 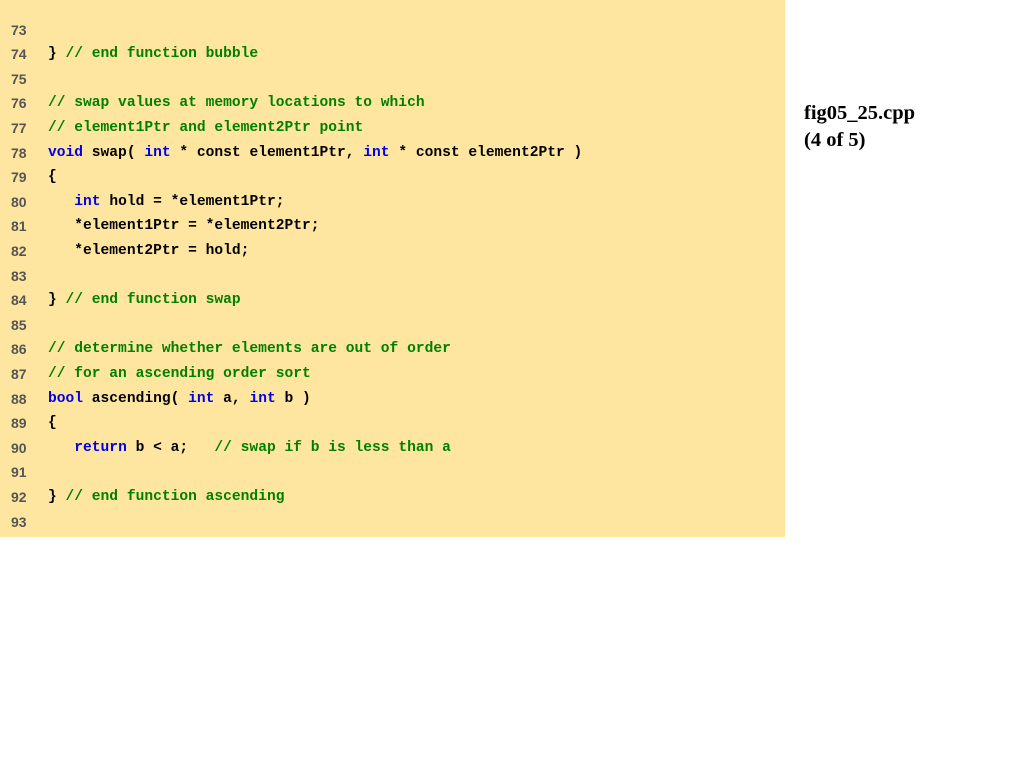 I want to click on line-number: 80, so click(x=19, y=201).